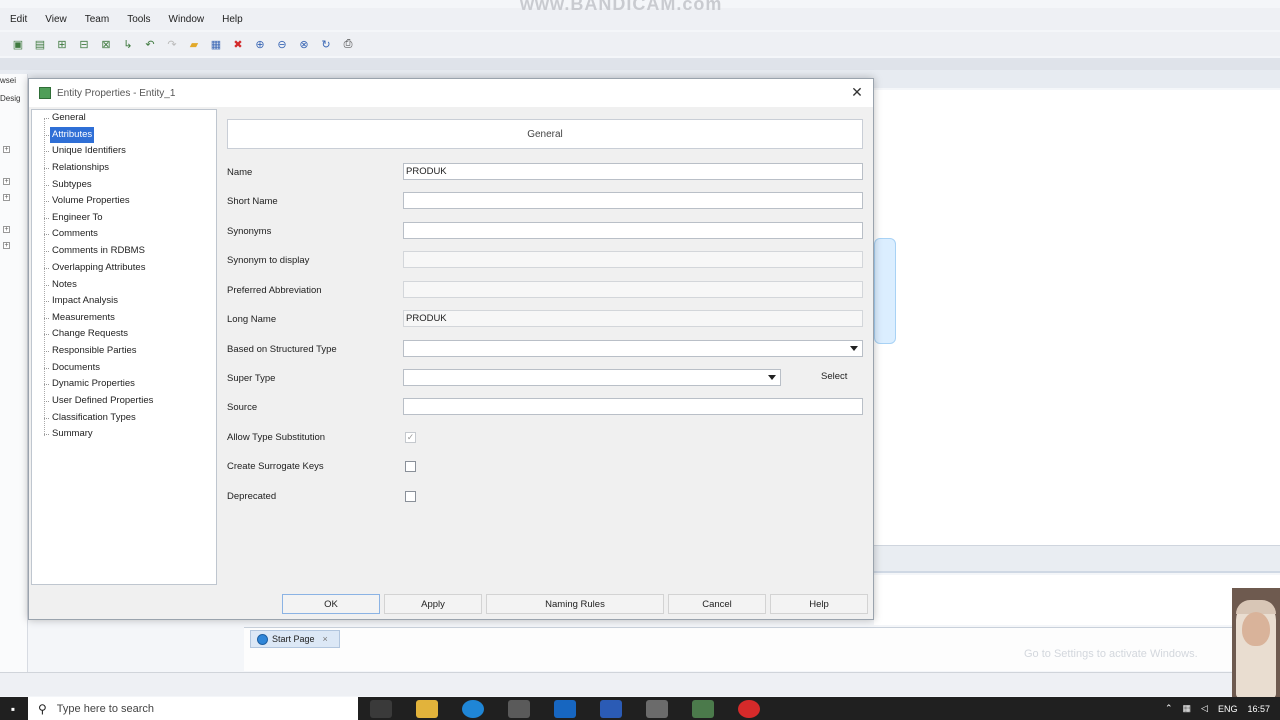  Describe the element at coordinates (1077, 559) in the screenshot. I see `panel-splitter` at that location.